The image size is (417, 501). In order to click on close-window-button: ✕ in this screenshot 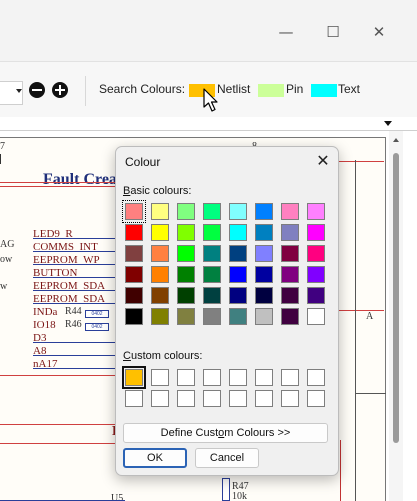, I will do `click(379, 32)`.